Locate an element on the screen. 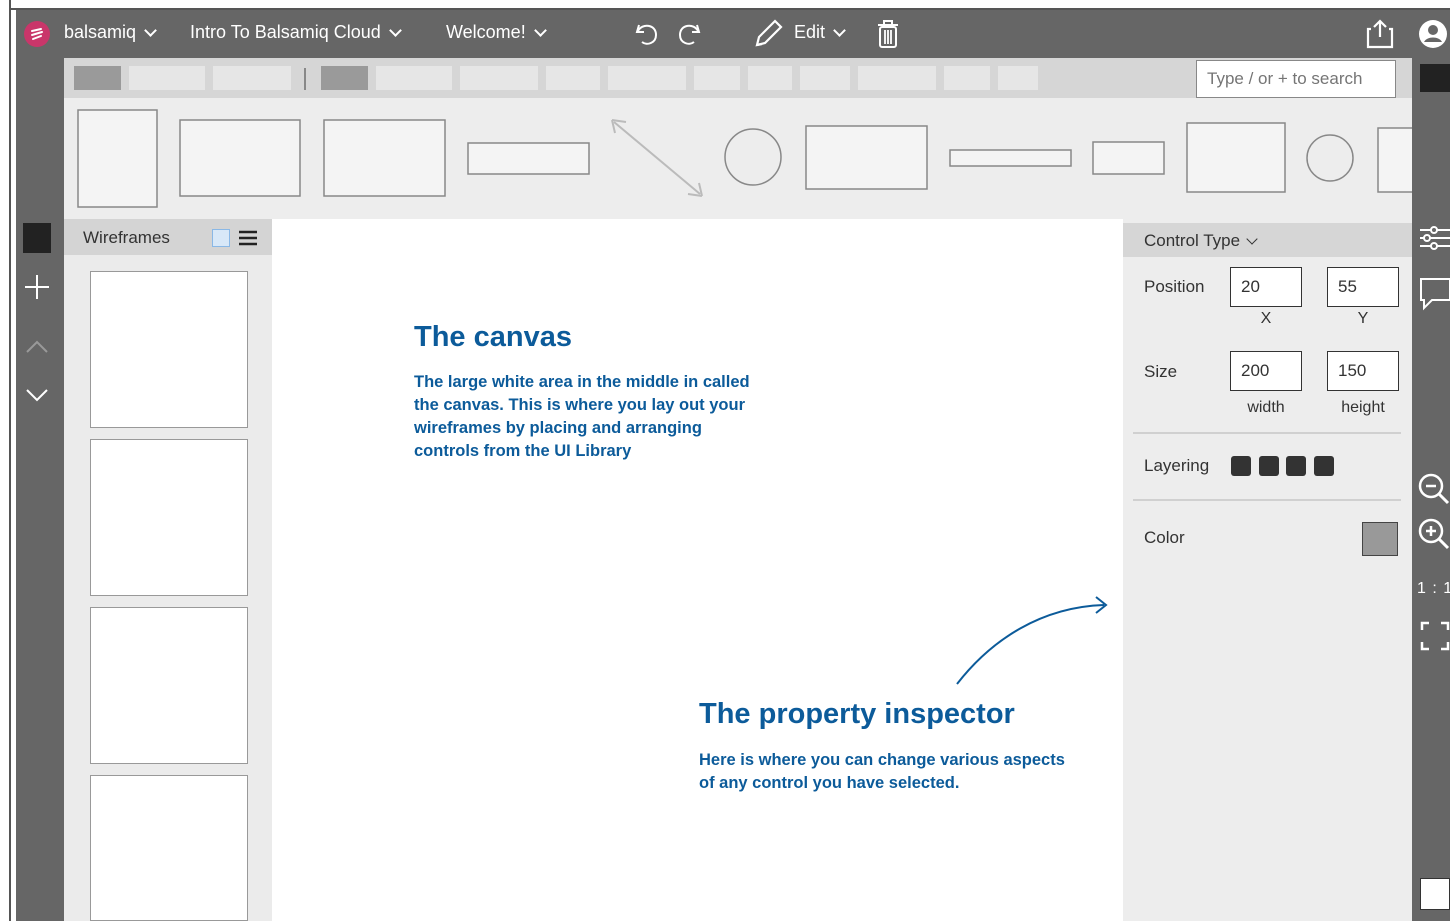  right-rail: 1 is located at coordinates (1431, 489).